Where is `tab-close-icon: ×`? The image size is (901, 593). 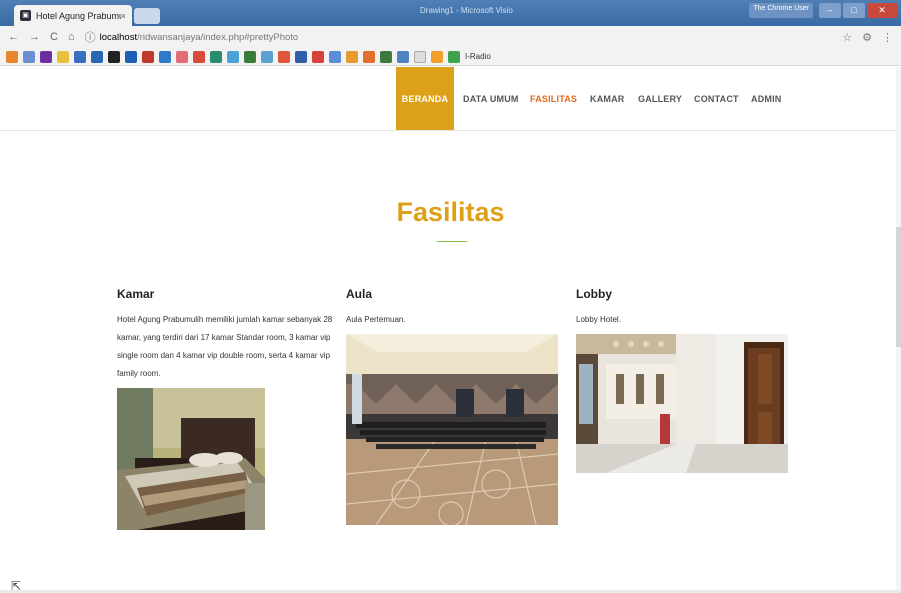 tab-close-icon: × is located at coordinates (123, 16).